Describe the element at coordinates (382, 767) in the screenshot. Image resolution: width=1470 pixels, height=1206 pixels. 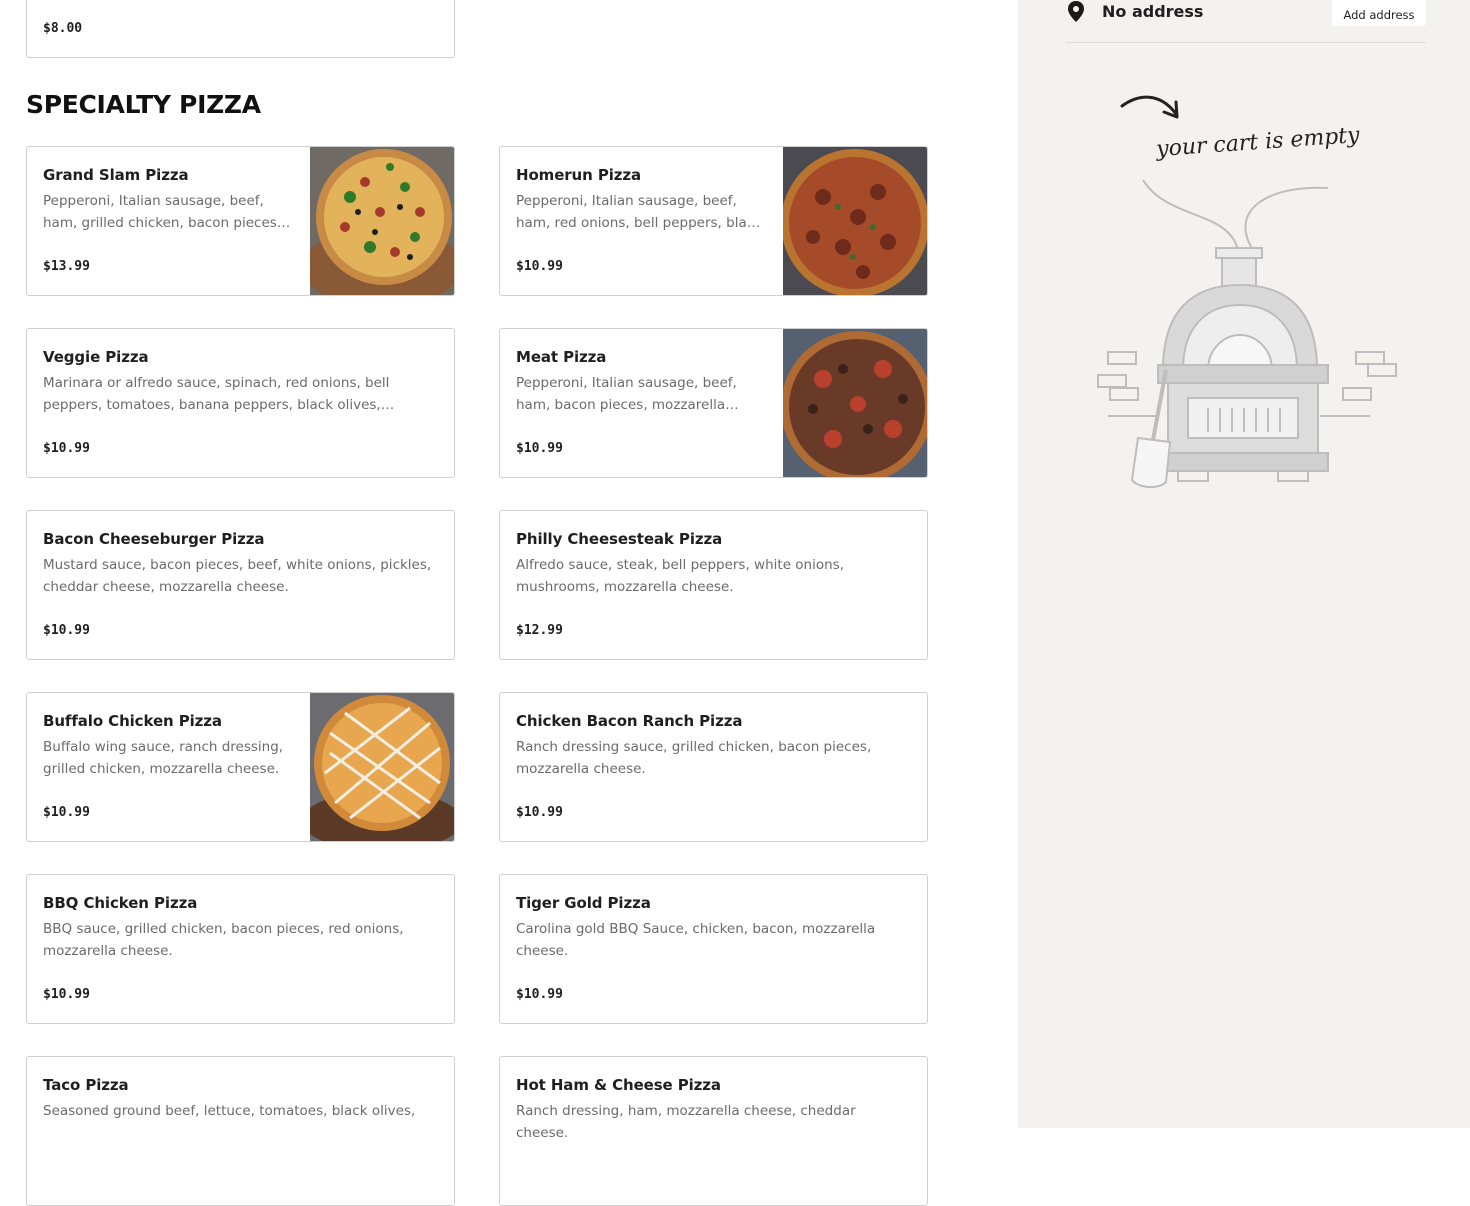
I see `buffalo-chicken-pizza-photo` at that location.